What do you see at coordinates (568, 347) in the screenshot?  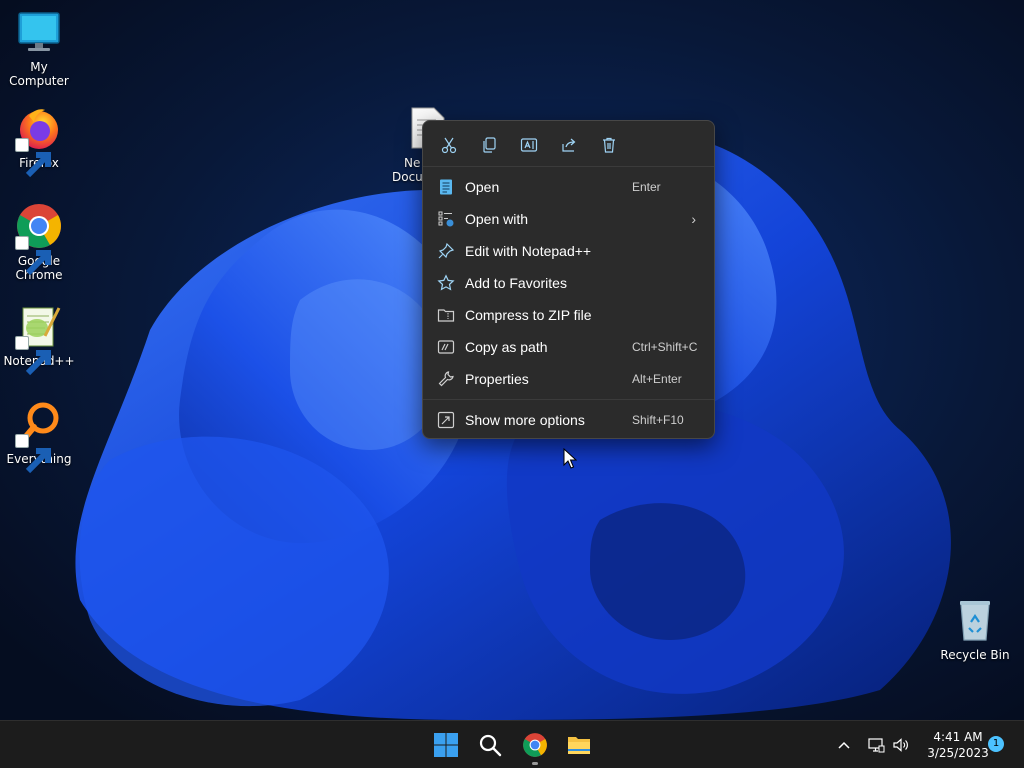 I see `menu-item-copy-as-path: Copy as path Ctrl+Shift+C` at bounding box center [568, 347].